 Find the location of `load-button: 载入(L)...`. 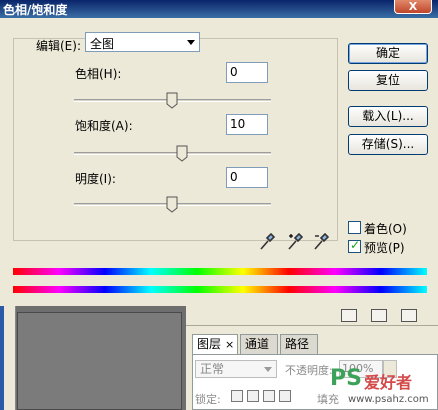

load-button: 载入(L)... is located at coordinates (388, 116).